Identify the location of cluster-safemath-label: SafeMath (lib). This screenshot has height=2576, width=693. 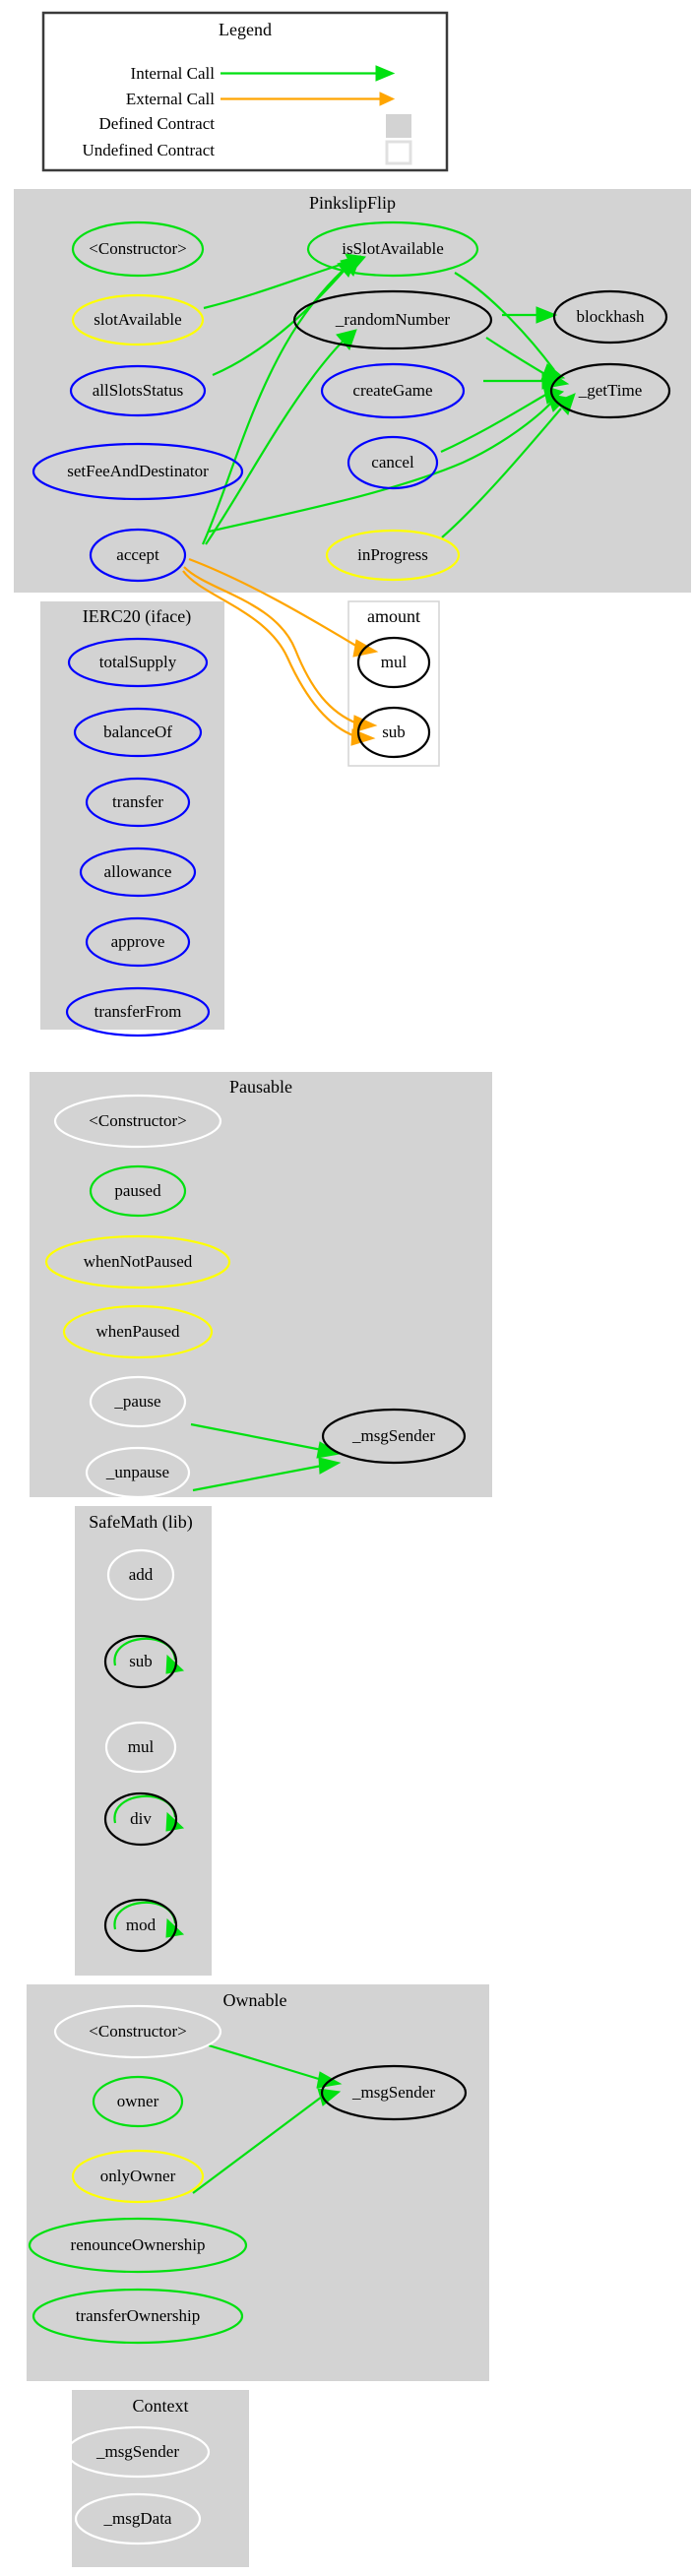
(140, 1522).